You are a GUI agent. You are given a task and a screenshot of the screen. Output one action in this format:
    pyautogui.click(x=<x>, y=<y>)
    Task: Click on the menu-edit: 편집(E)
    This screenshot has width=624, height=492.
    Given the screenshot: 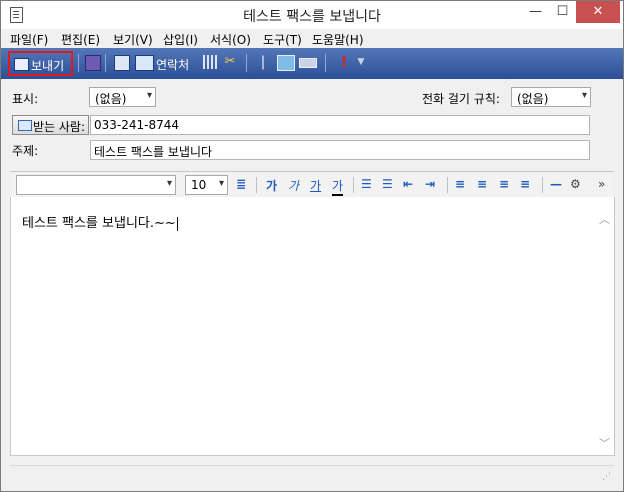 What is the action you would take?
    pyautogui.click(x=80, y=39)
    